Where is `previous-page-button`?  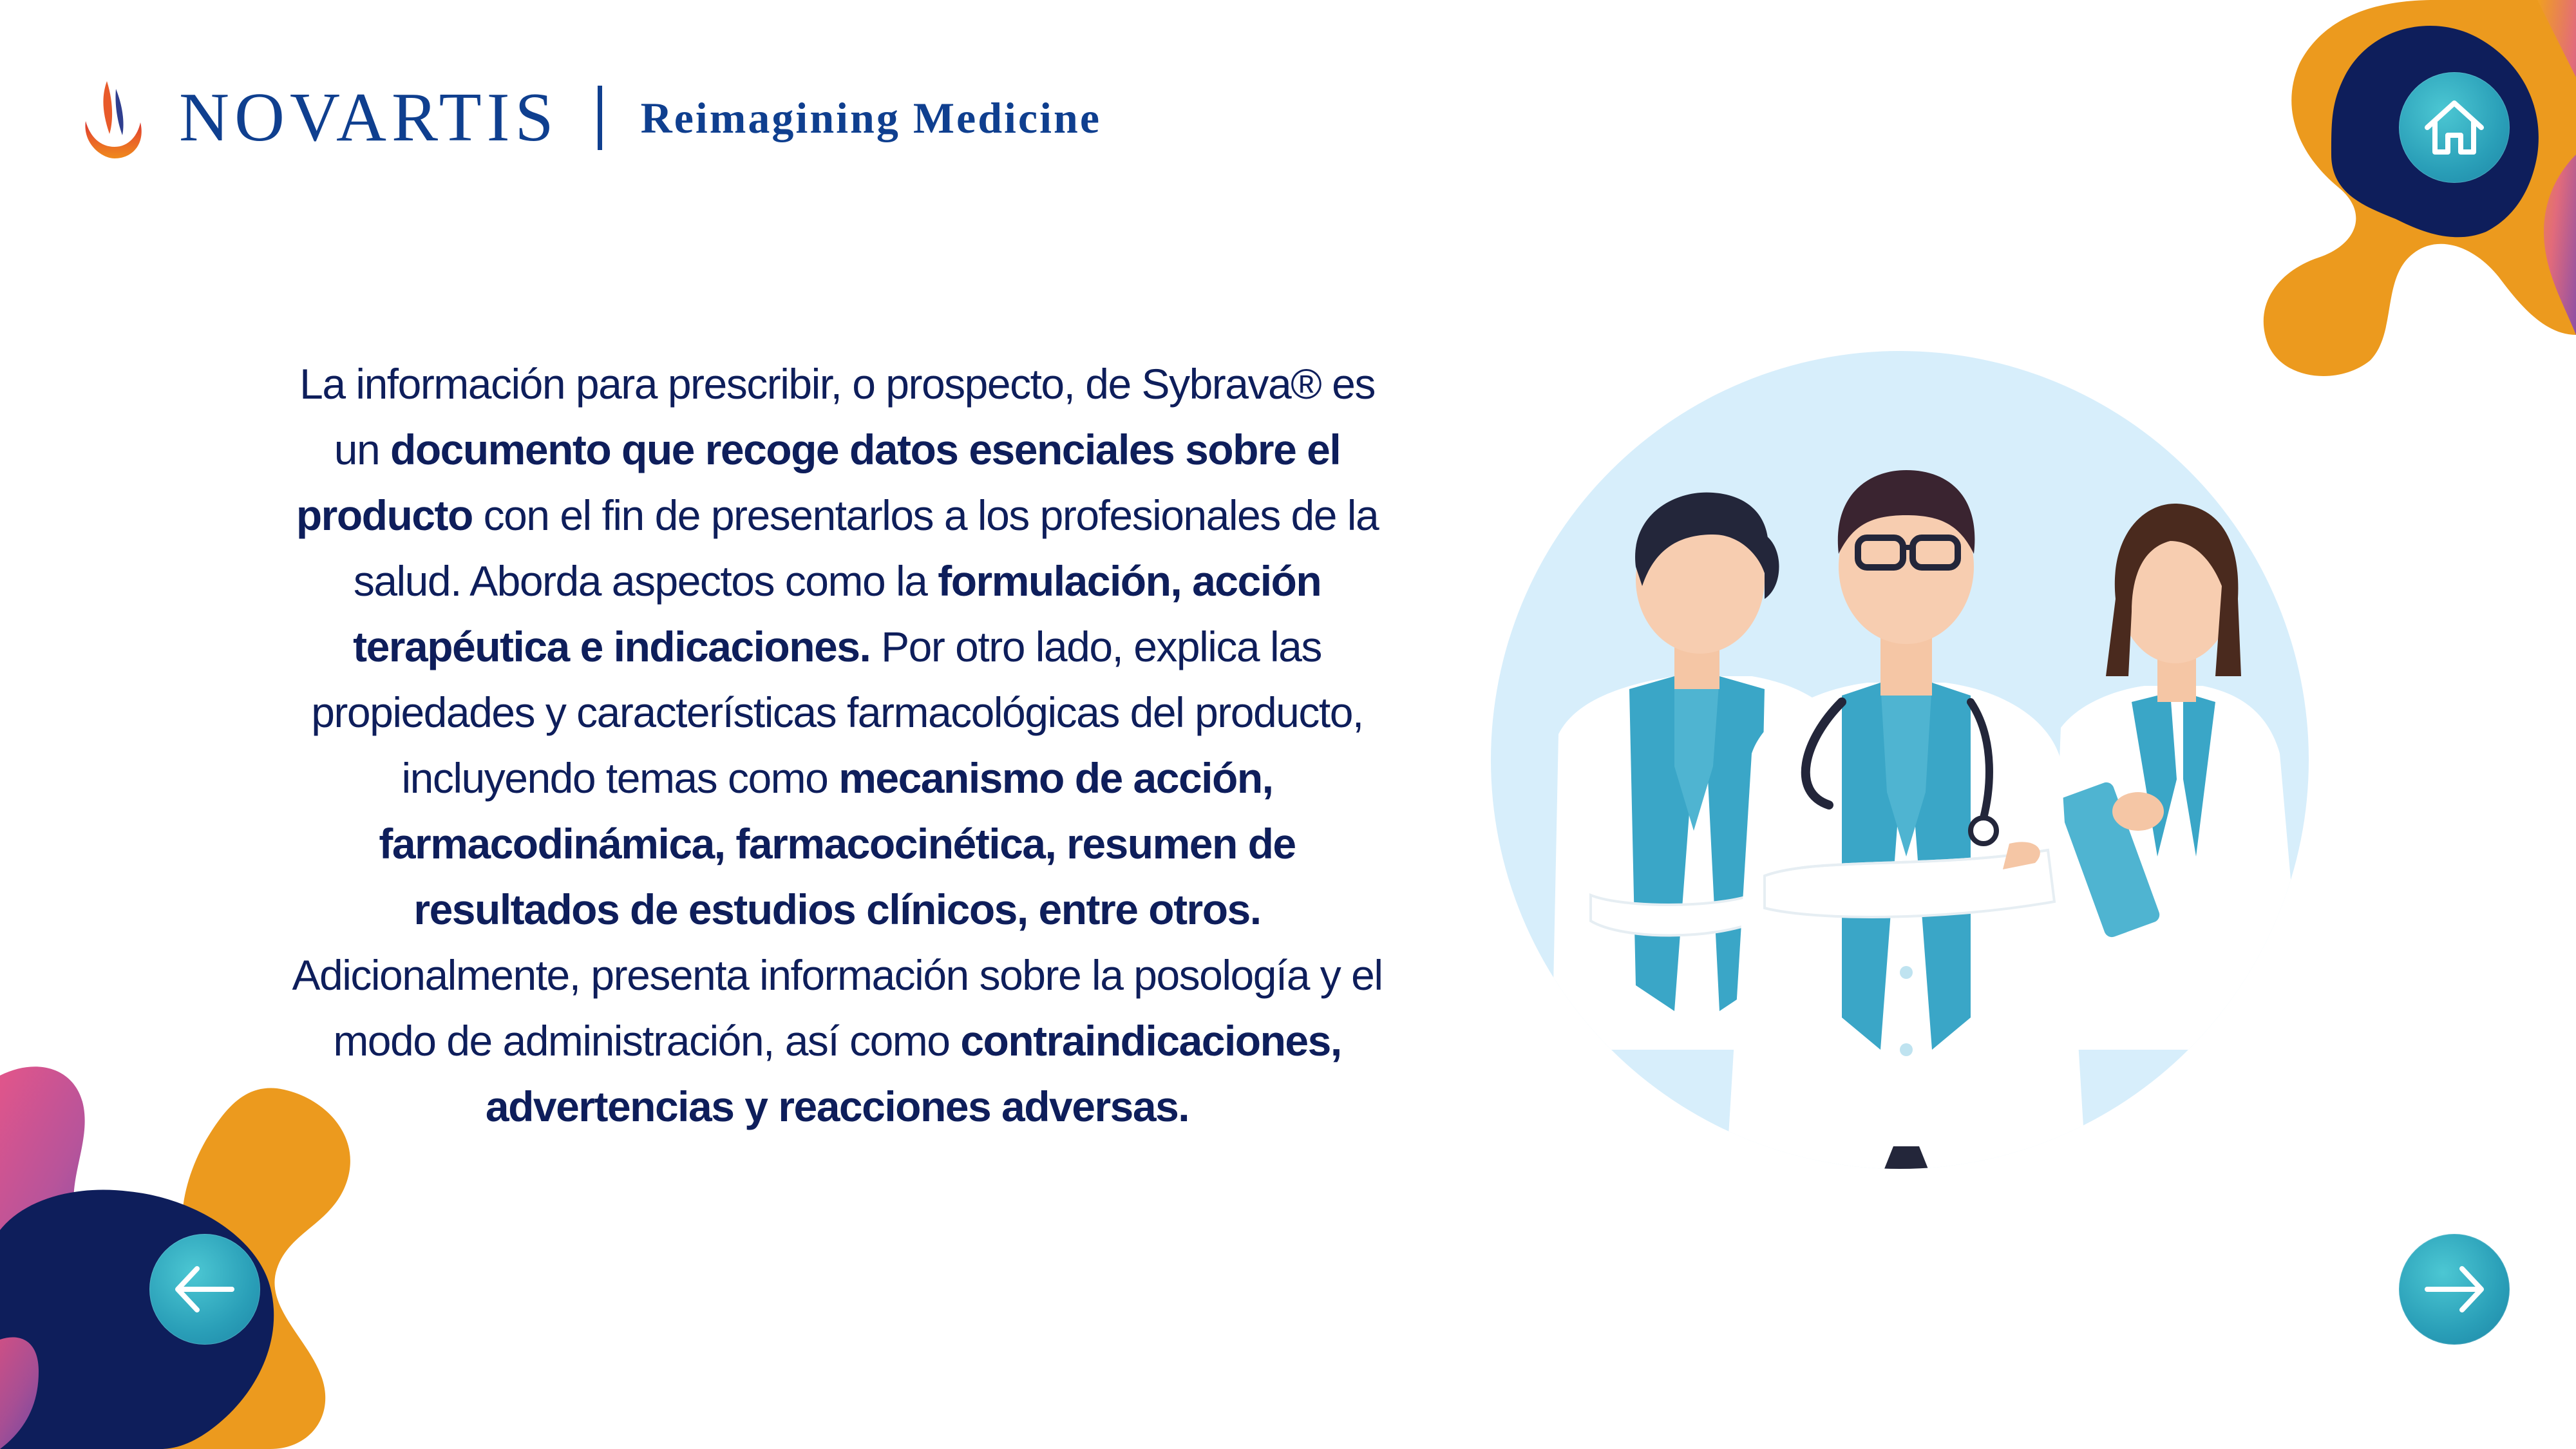 previous-page-button is located at coordinates (205, 1289).